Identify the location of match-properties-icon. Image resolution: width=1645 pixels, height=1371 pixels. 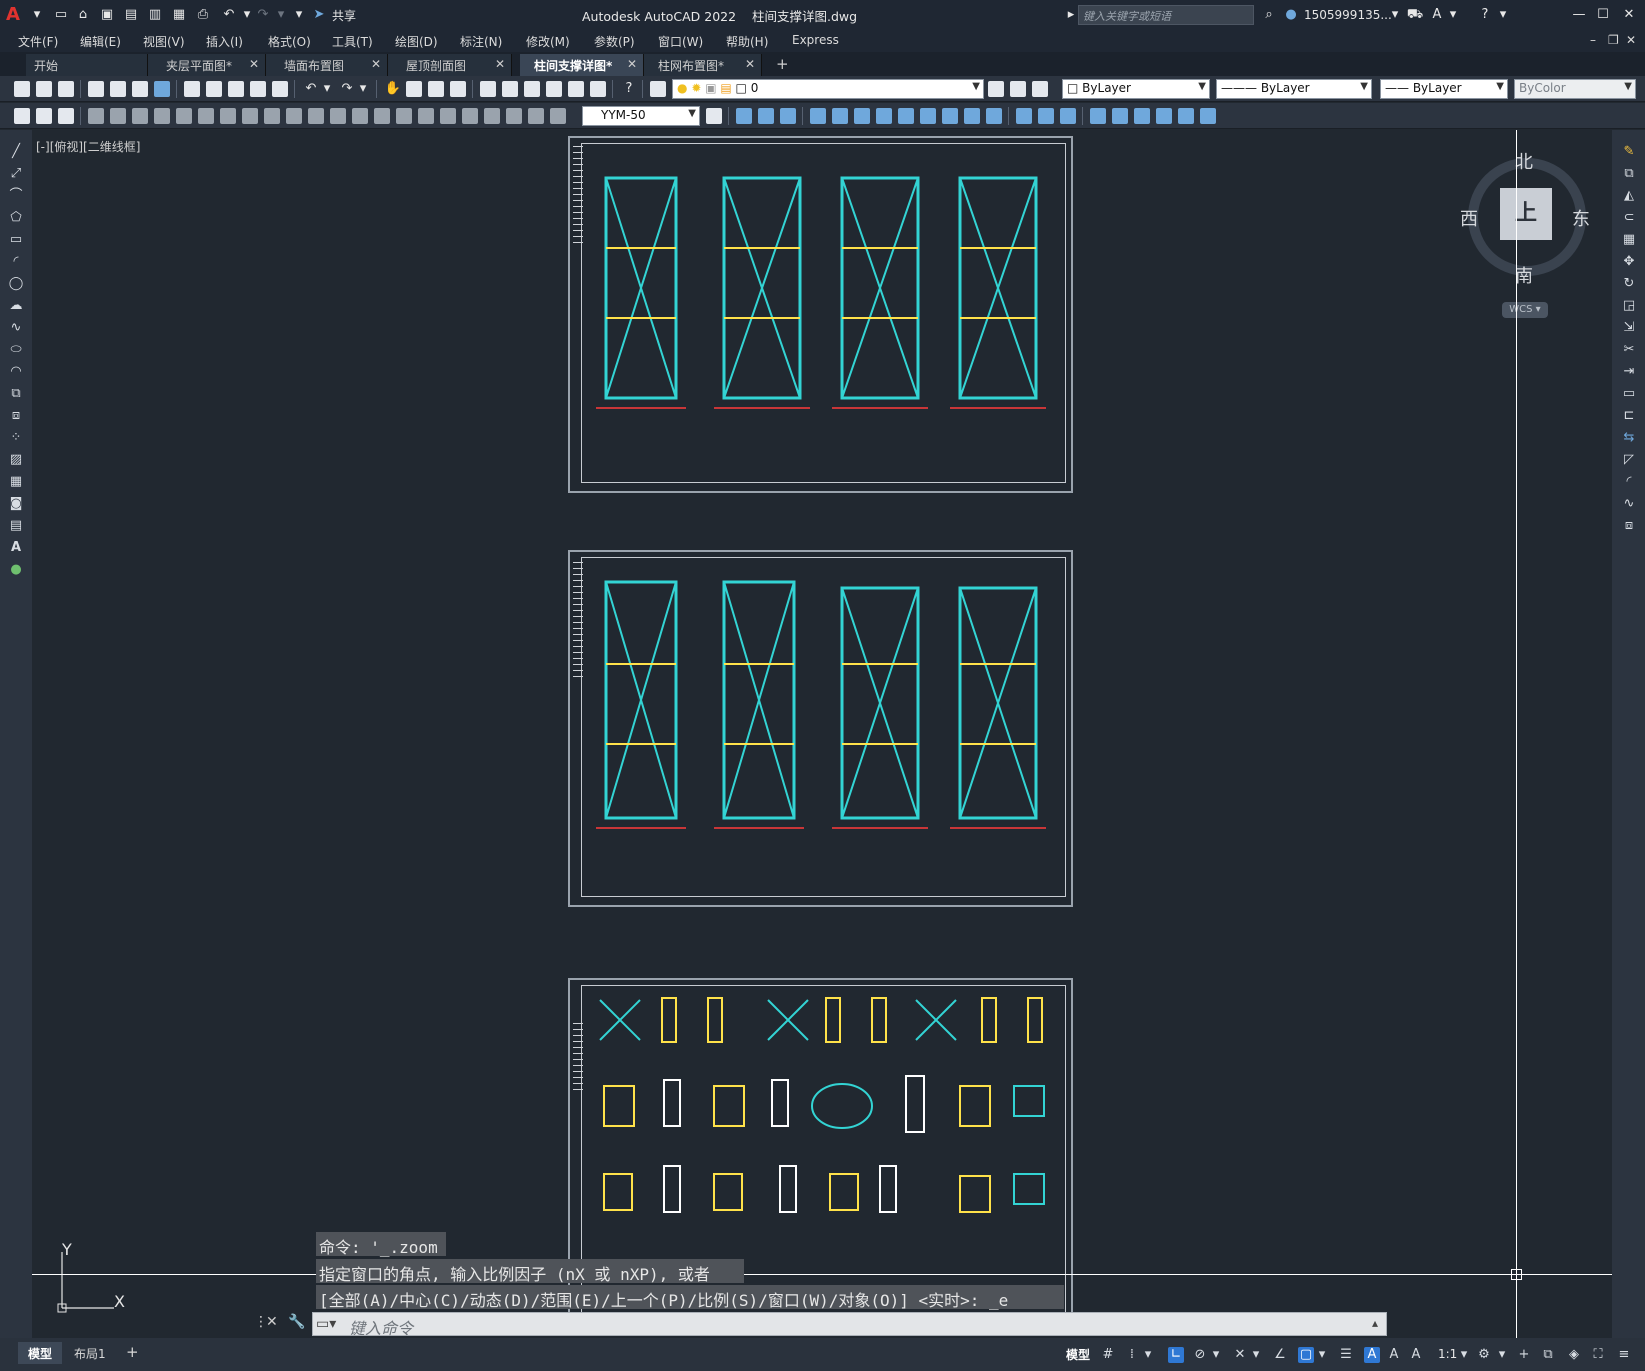
(258, 89).